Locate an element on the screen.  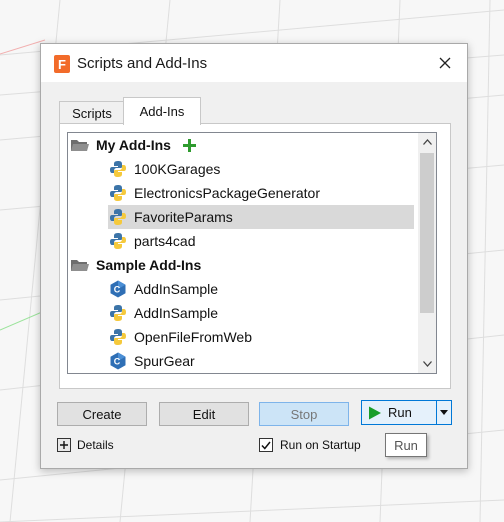
details-toggle: Details is located at coordinates (85, 445).